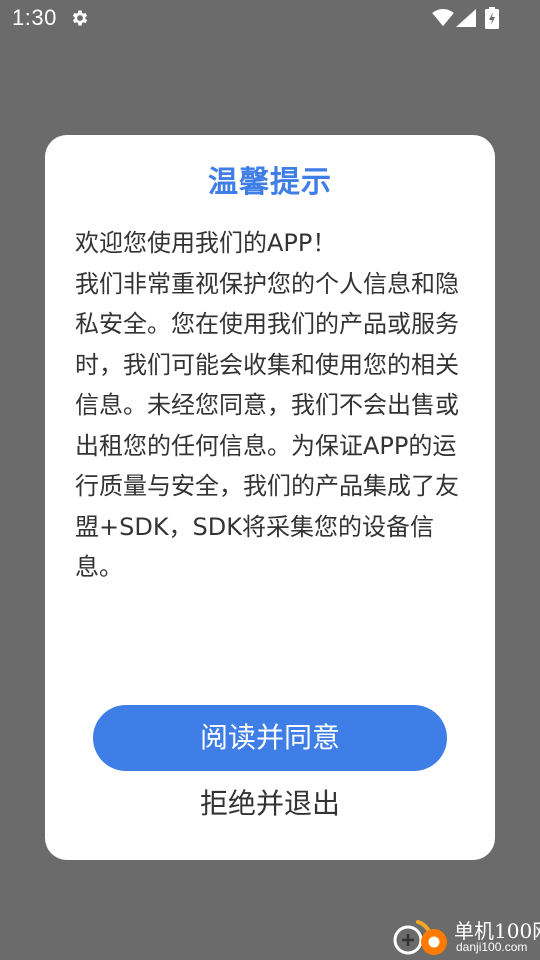  What do you see at coordinates (270, 182) in the screenshot?
I see `dialog-title: 温馨提示` at bounding box center [270, 182].